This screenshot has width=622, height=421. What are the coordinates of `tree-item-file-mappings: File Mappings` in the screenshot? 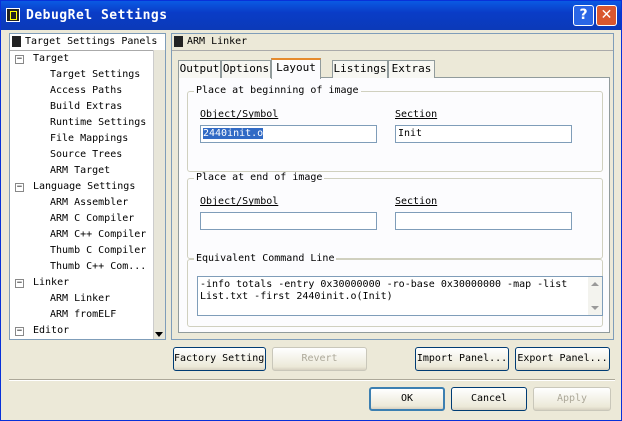 It's located at (89, 139).